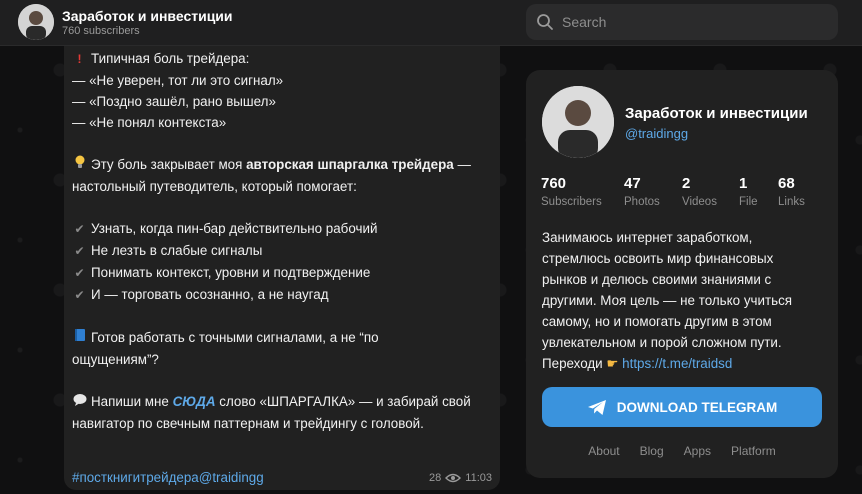  What do you see at coordinates (178, 80) in the screenshot?
I see `post-line: — «Не уверен, тот ли это сигнал»` at bounding box center [178, 80].